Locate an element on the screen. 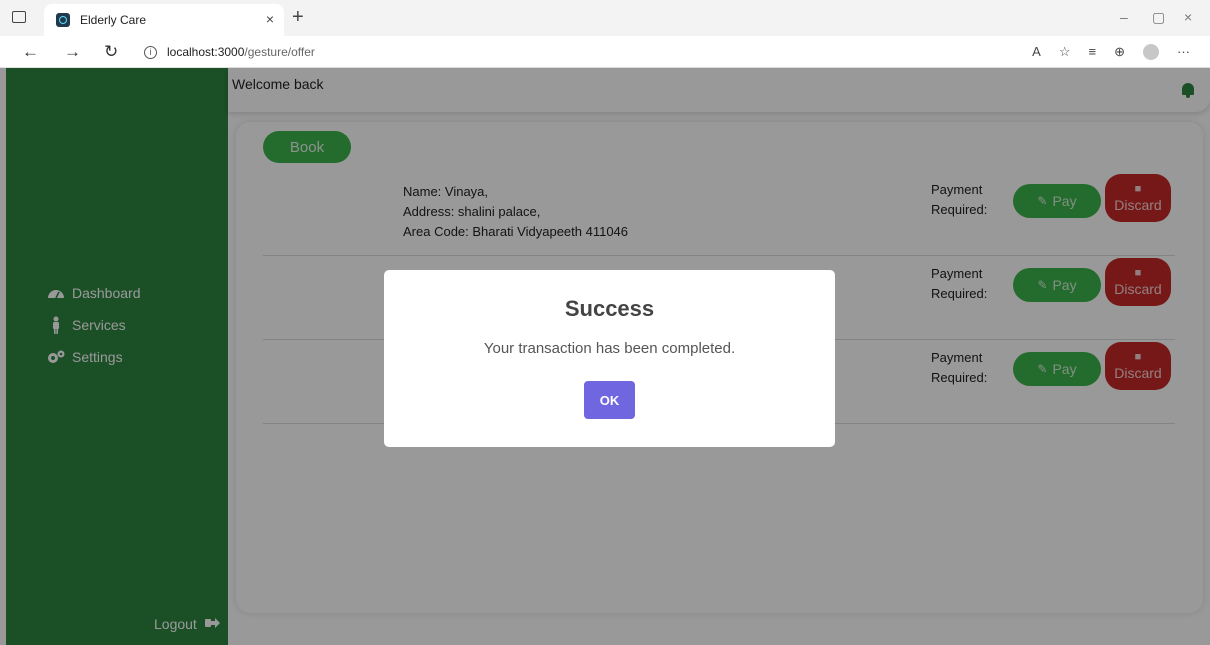  restore-button: ▢ is located at coordinates (1158, 17).